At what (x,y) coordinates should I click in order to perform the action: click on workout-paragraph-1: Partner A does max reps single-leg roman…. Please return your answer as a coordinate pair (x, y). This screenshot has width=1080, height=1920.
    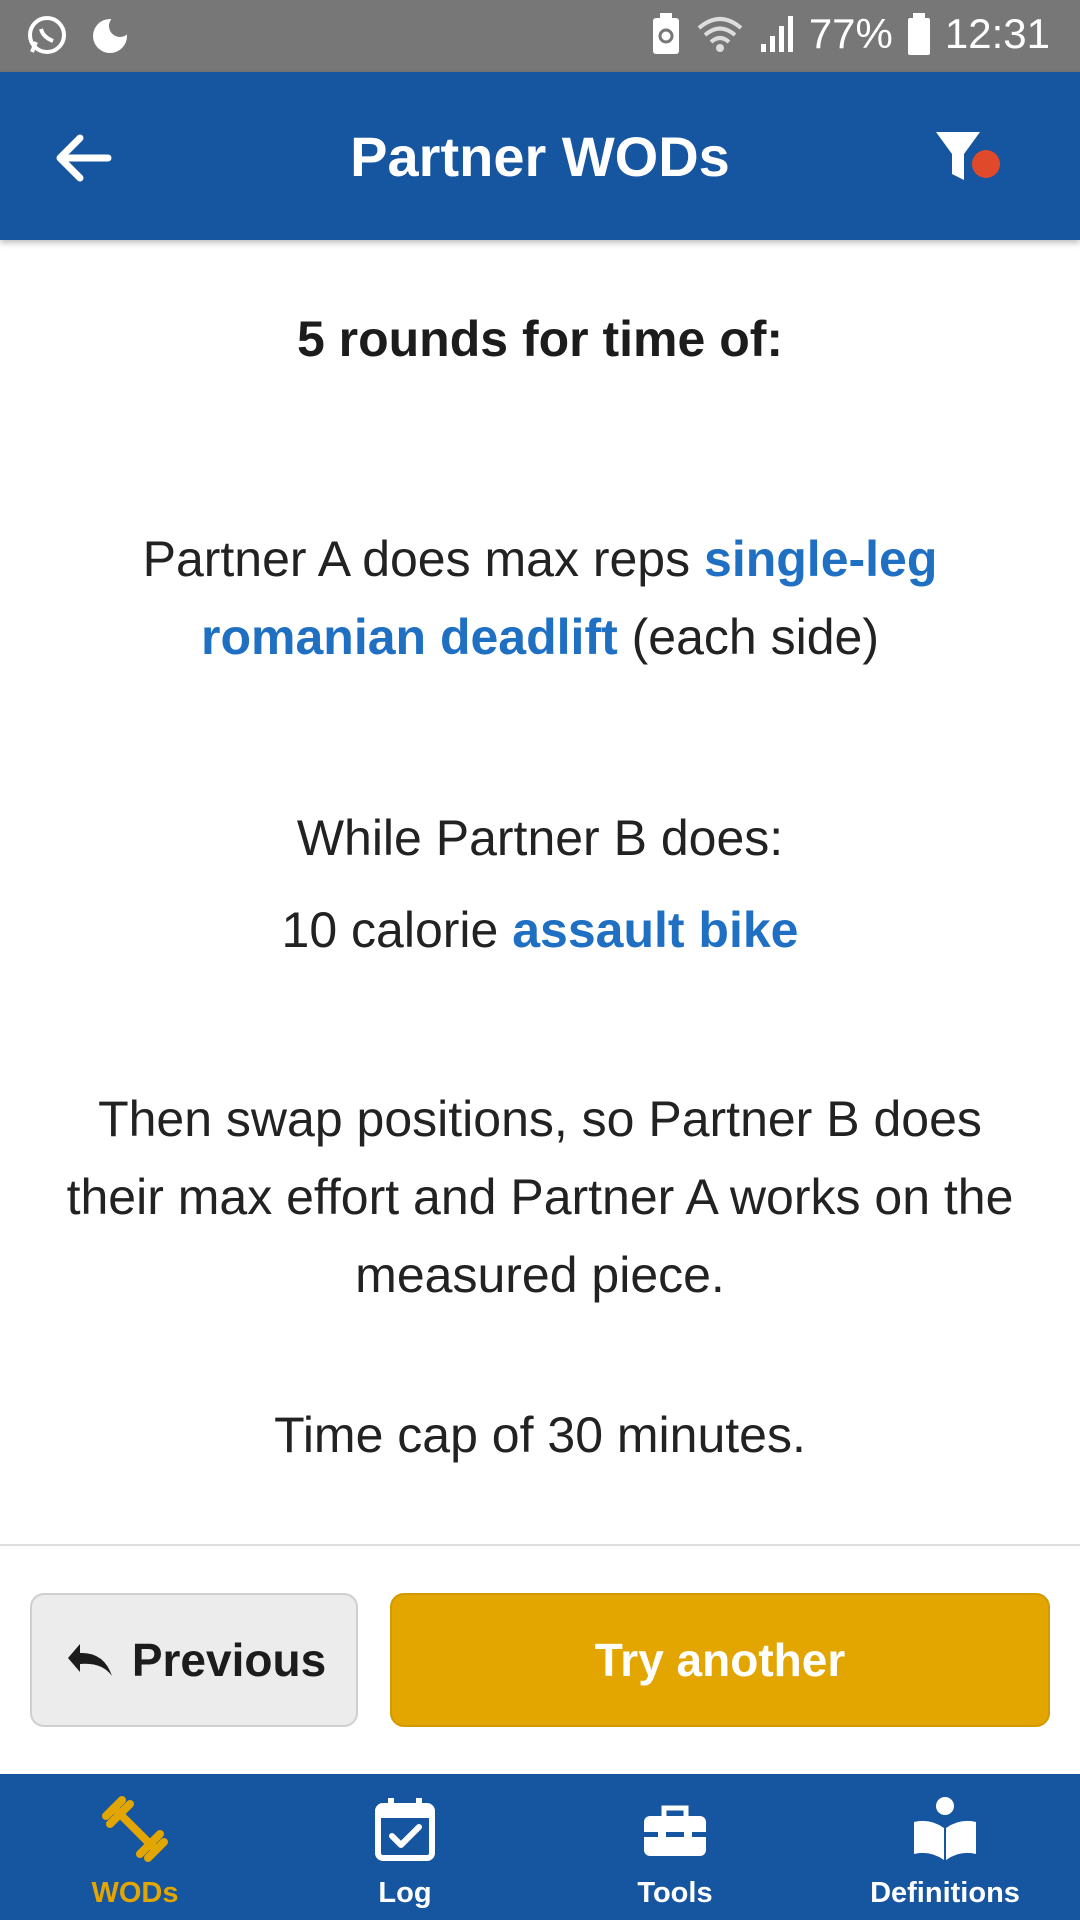
    Looking at the image, I should click on (540, 598).